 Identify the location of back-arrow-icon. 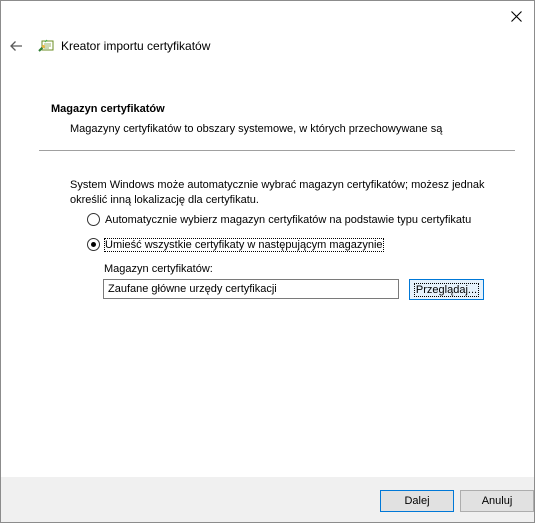
(16, 46).